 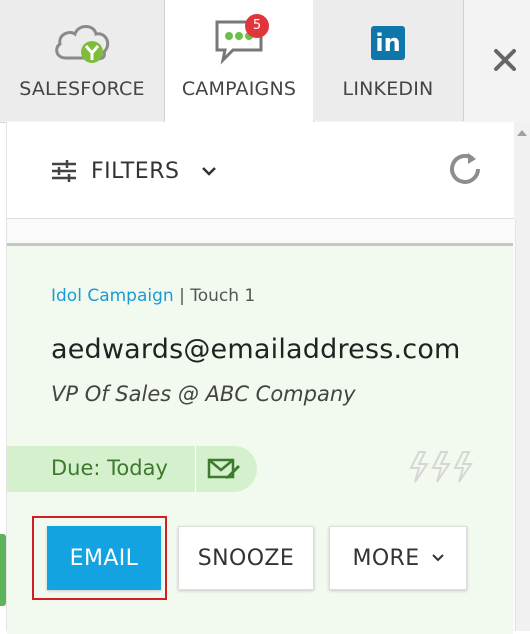 I want to click on filters-label: FILTERS, so click(x=135, y=171).